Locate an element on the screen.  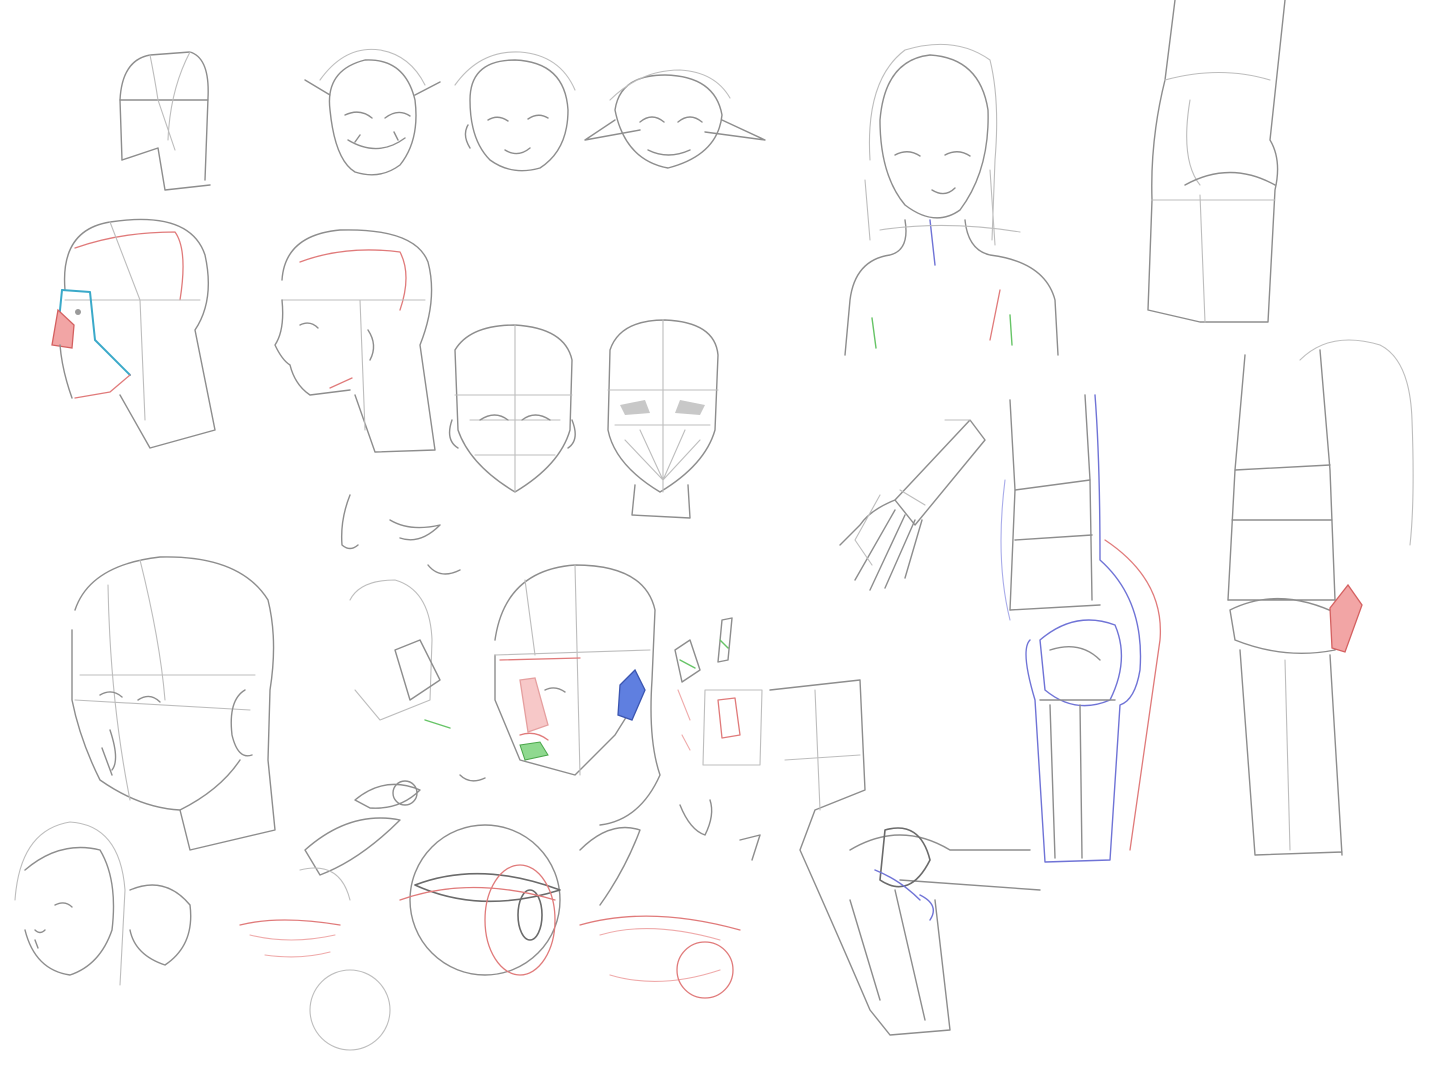
eyeball-study is located at coordinates (435, 937).